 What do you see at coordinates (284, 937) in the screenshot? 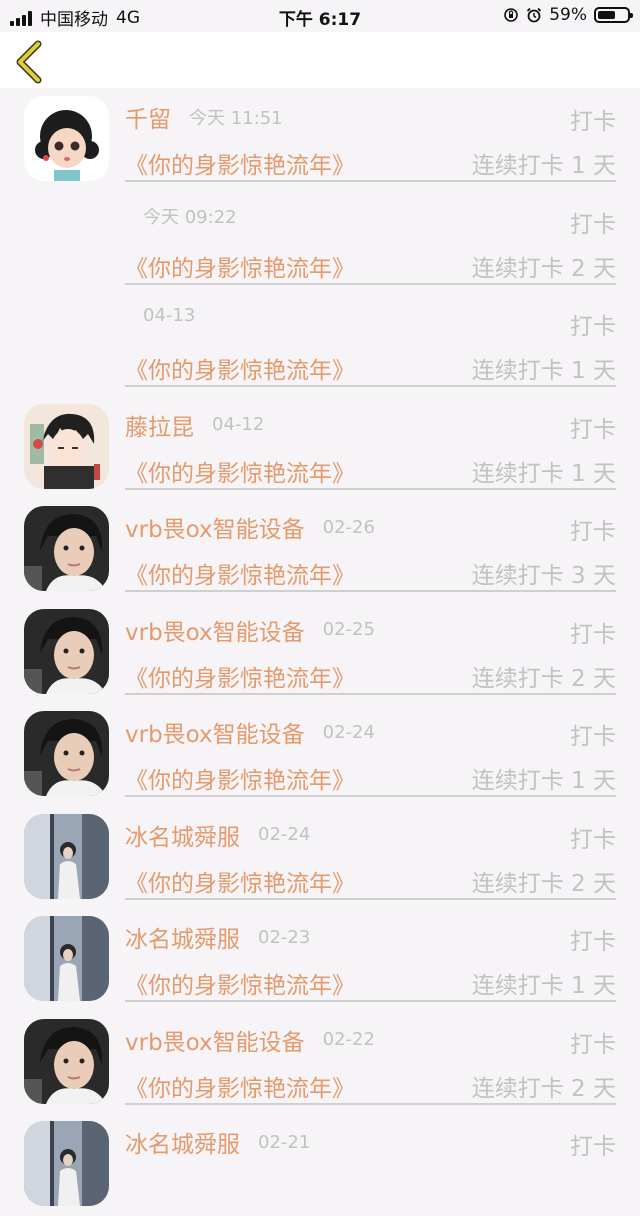
I see `record-time: 02-23` at bounding box center [284, 937].